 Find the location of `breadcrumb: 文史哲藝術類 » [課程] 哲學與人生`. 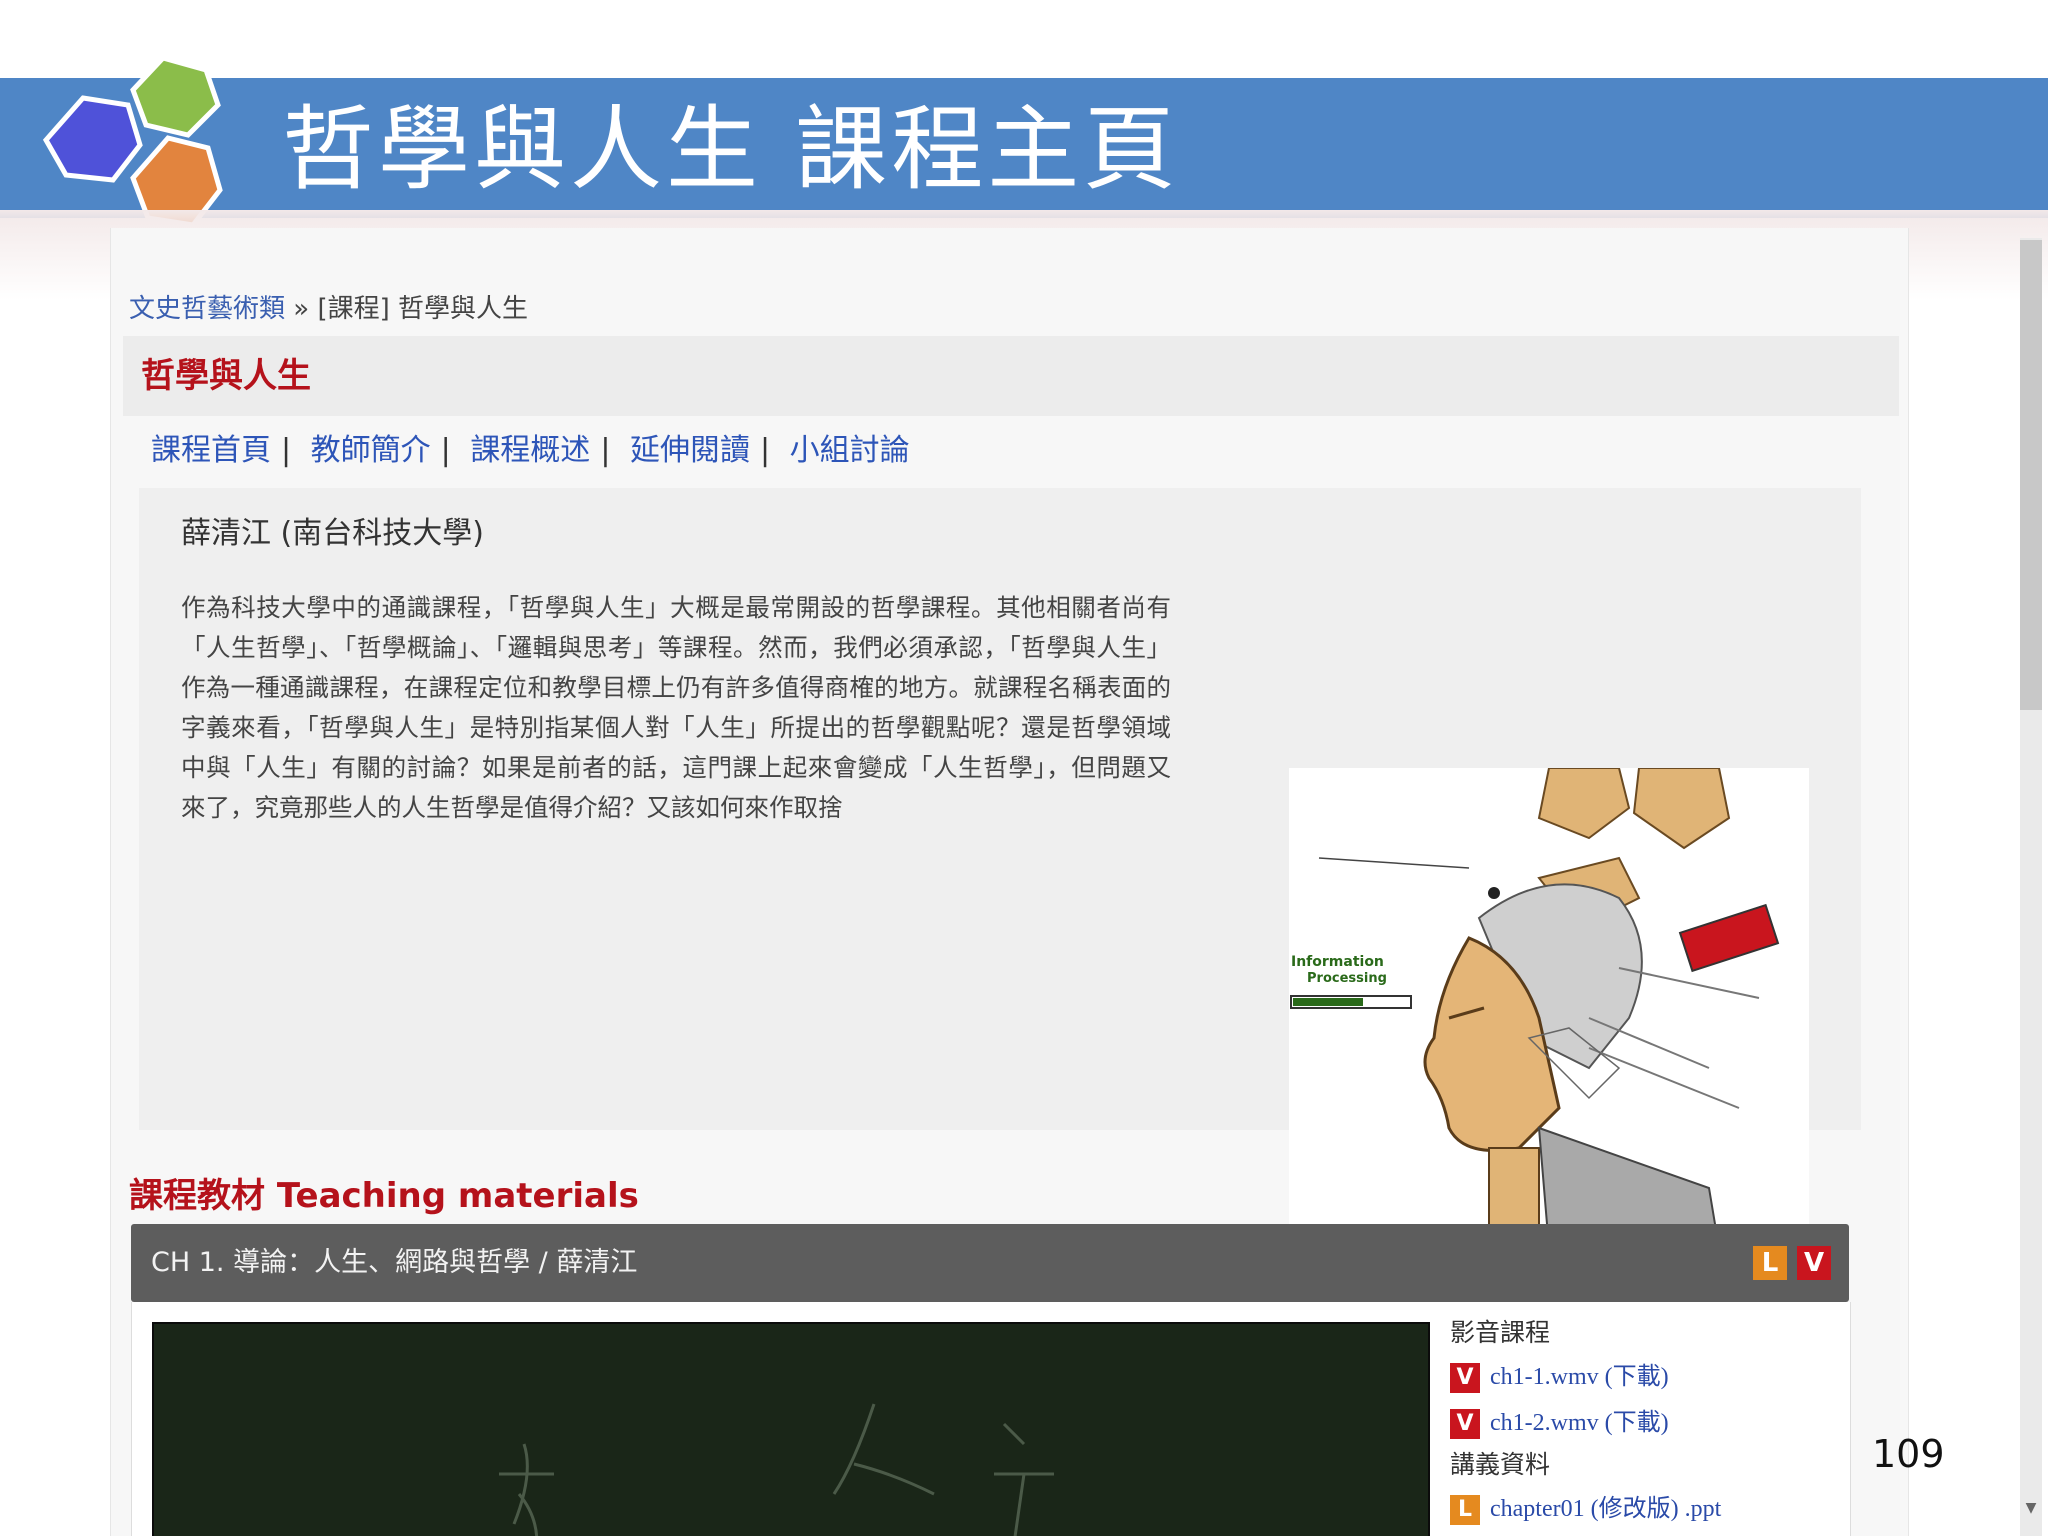

breadcrumb: 文史哲藝術類 » [課程] 哲學與人生 is located at coordinates (328, 306).